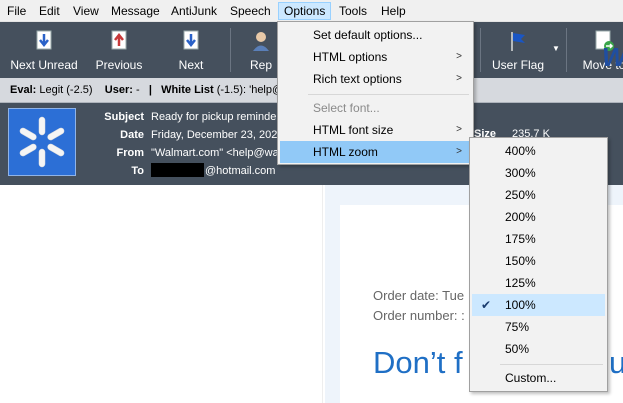 This screenshot has width=623, height=403. Describe the element at coordinates (520, 173) in the screenshot. I see `zoom-label: 300%` at that location.